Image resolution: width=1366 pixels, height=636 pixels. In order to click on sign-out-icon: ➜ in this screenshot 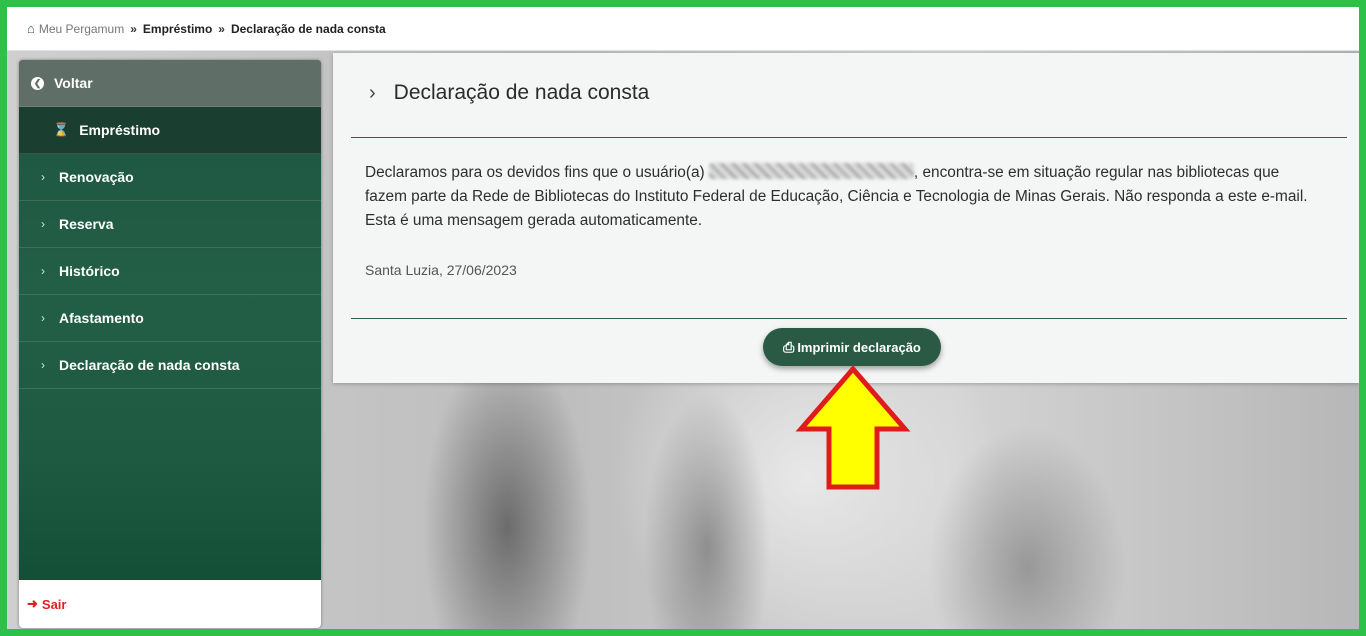, I will do `click(32, 603)`.